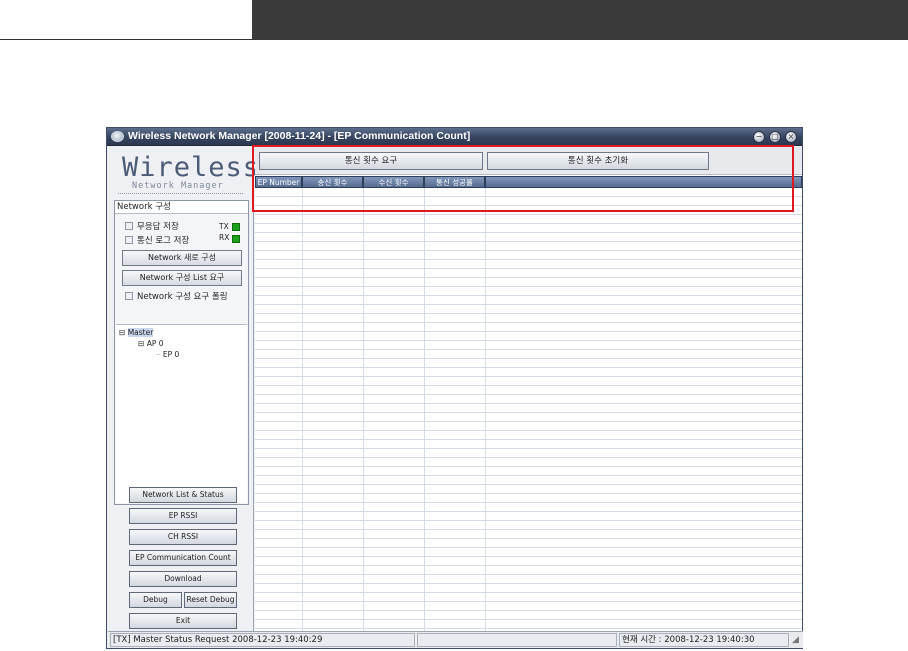  I want to click on network-config-list-button: Network 구성 List 요구, so click(182, 278).